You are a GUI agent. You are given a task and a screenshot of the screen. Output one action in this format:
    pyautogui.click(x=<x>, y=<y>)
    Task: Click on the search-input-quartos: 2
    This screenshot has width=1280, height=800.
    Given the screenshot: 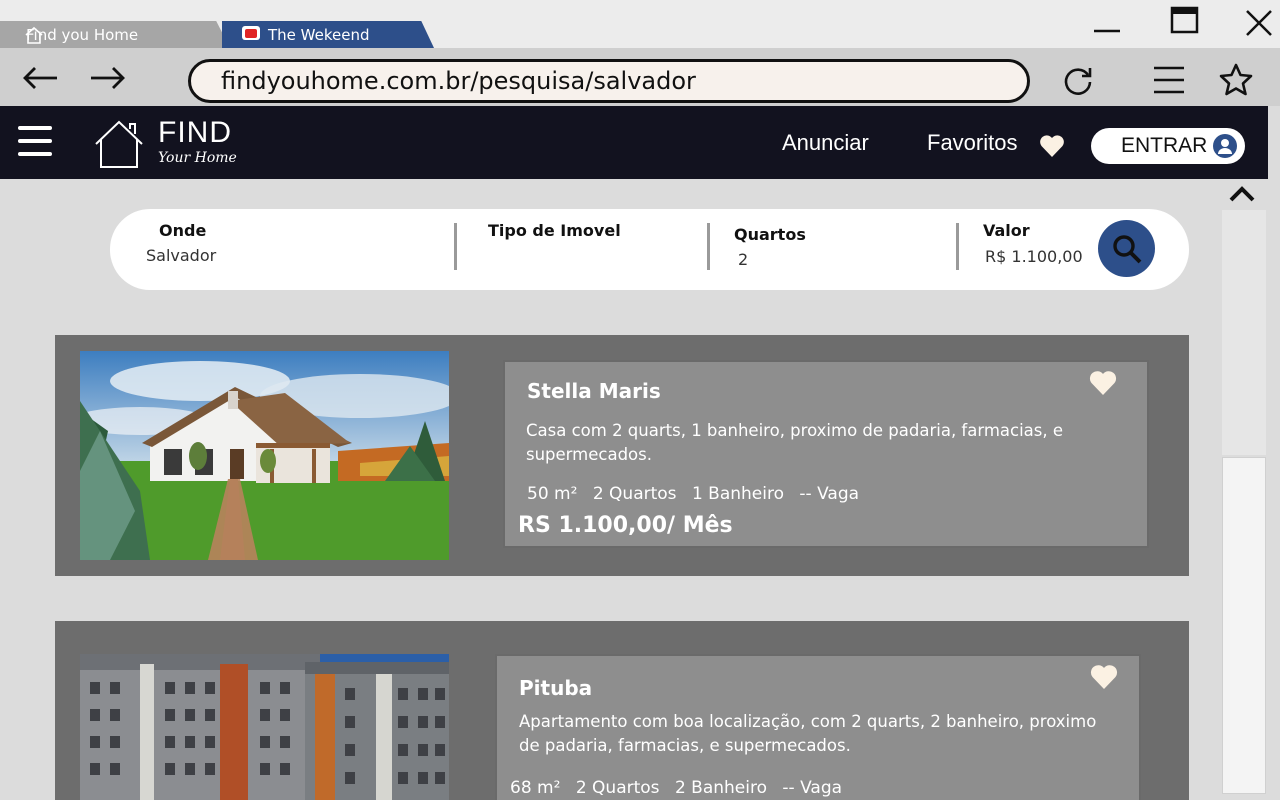 What is the action you would take?
    pyautogui.click(x=743, y=259)
    